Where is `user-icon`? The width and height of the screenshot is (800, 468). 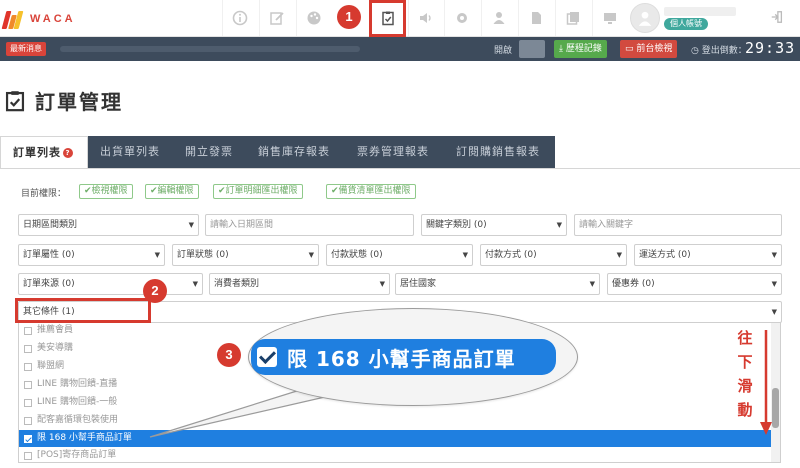 user-icon is located at coordinates (498, 18).